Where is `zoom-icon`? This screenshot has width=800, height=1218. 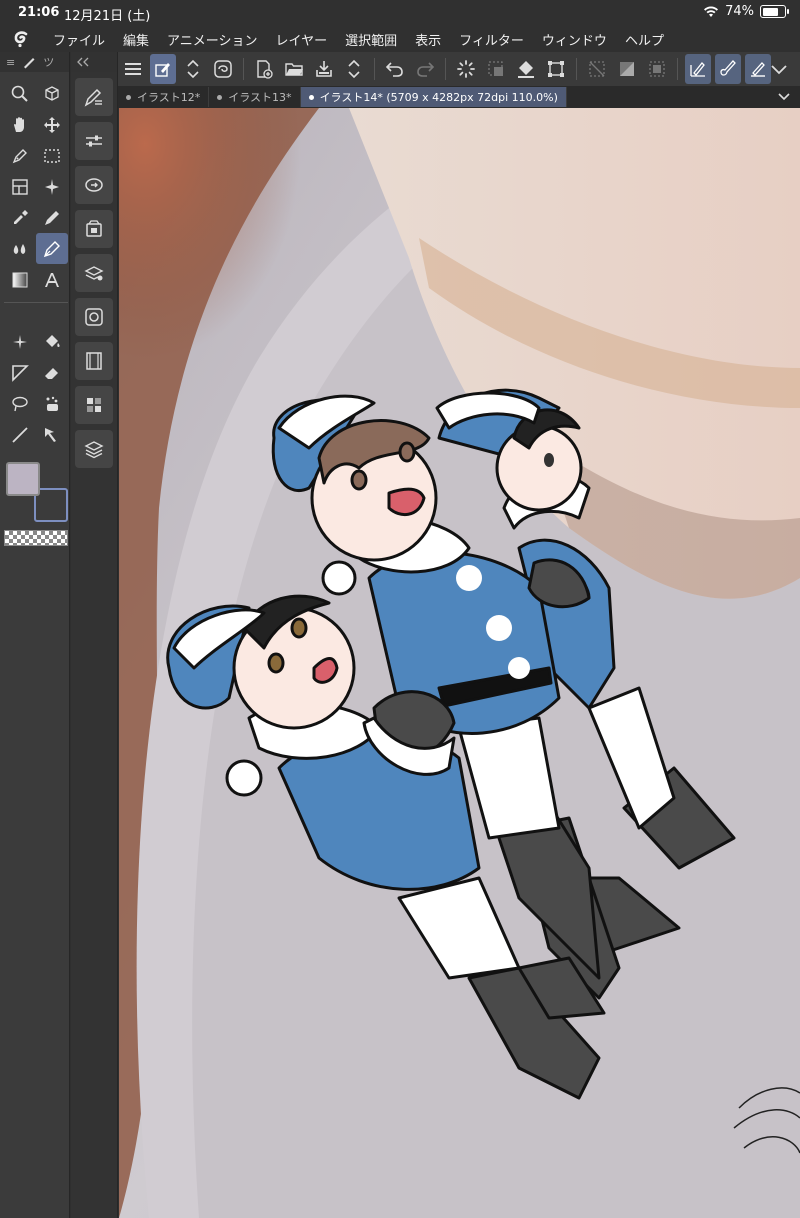 zoom-icon is located at coordinates (20, 93).